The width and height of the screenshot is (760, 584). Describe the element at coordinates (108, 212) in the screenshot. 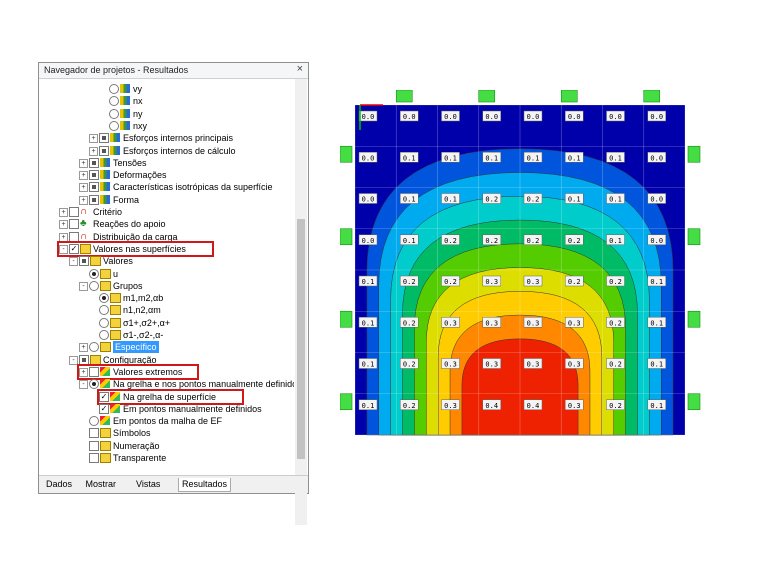

I see `tree-item-label: Critério` at that location.